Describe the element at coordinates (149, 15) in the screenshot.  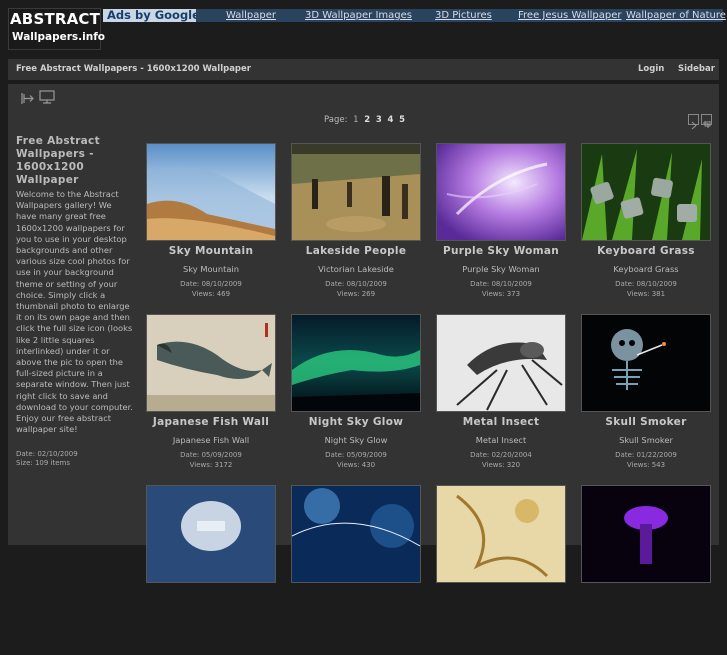
I see `ads-by-google-label: Ads by Google` at that location.